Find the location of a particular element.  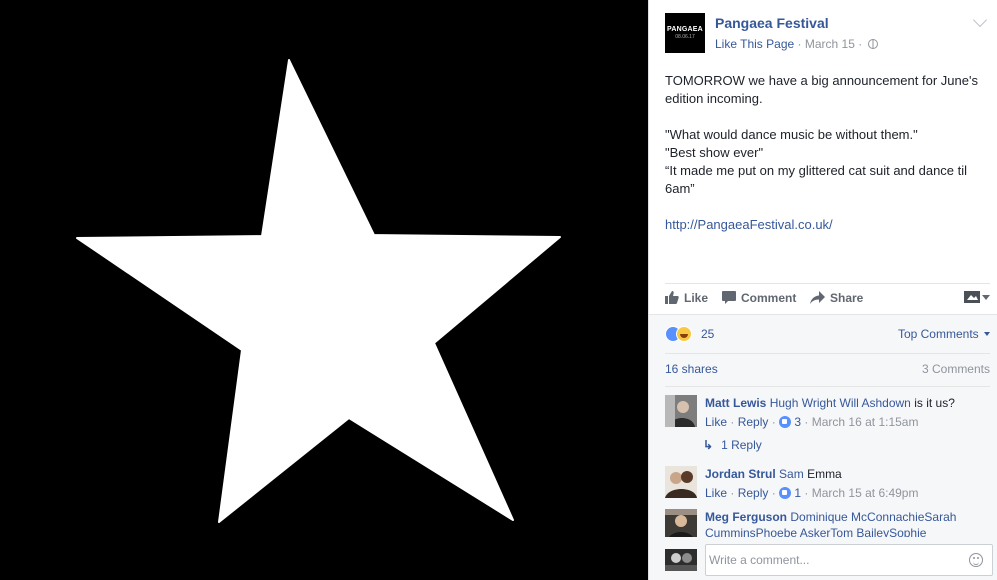

reactions-bar: 25 Top Comments is located at coordinates (827, 335).